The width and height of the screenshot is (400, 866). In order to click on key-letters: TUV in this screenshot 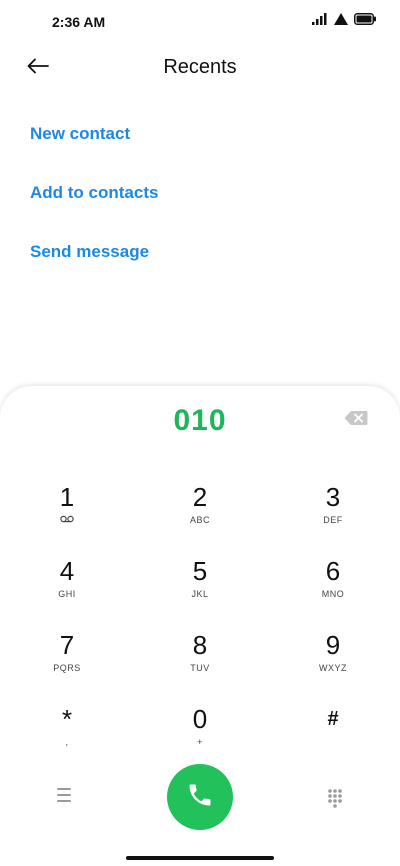, I will do `click(200, 668)`.